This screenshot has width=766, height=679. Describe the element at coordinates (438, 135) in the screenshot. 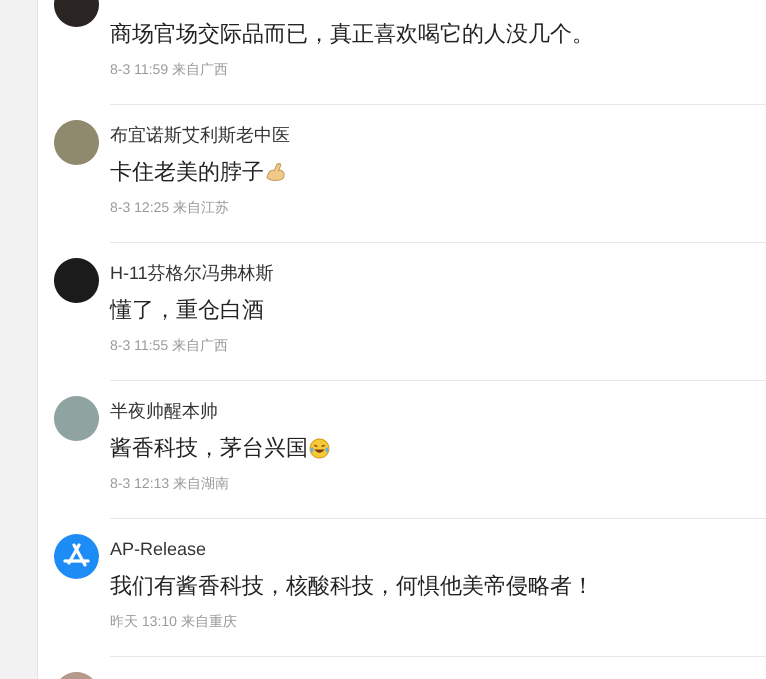

I see `user-name: 布宜诺斯艾利斯老中医` at that location.